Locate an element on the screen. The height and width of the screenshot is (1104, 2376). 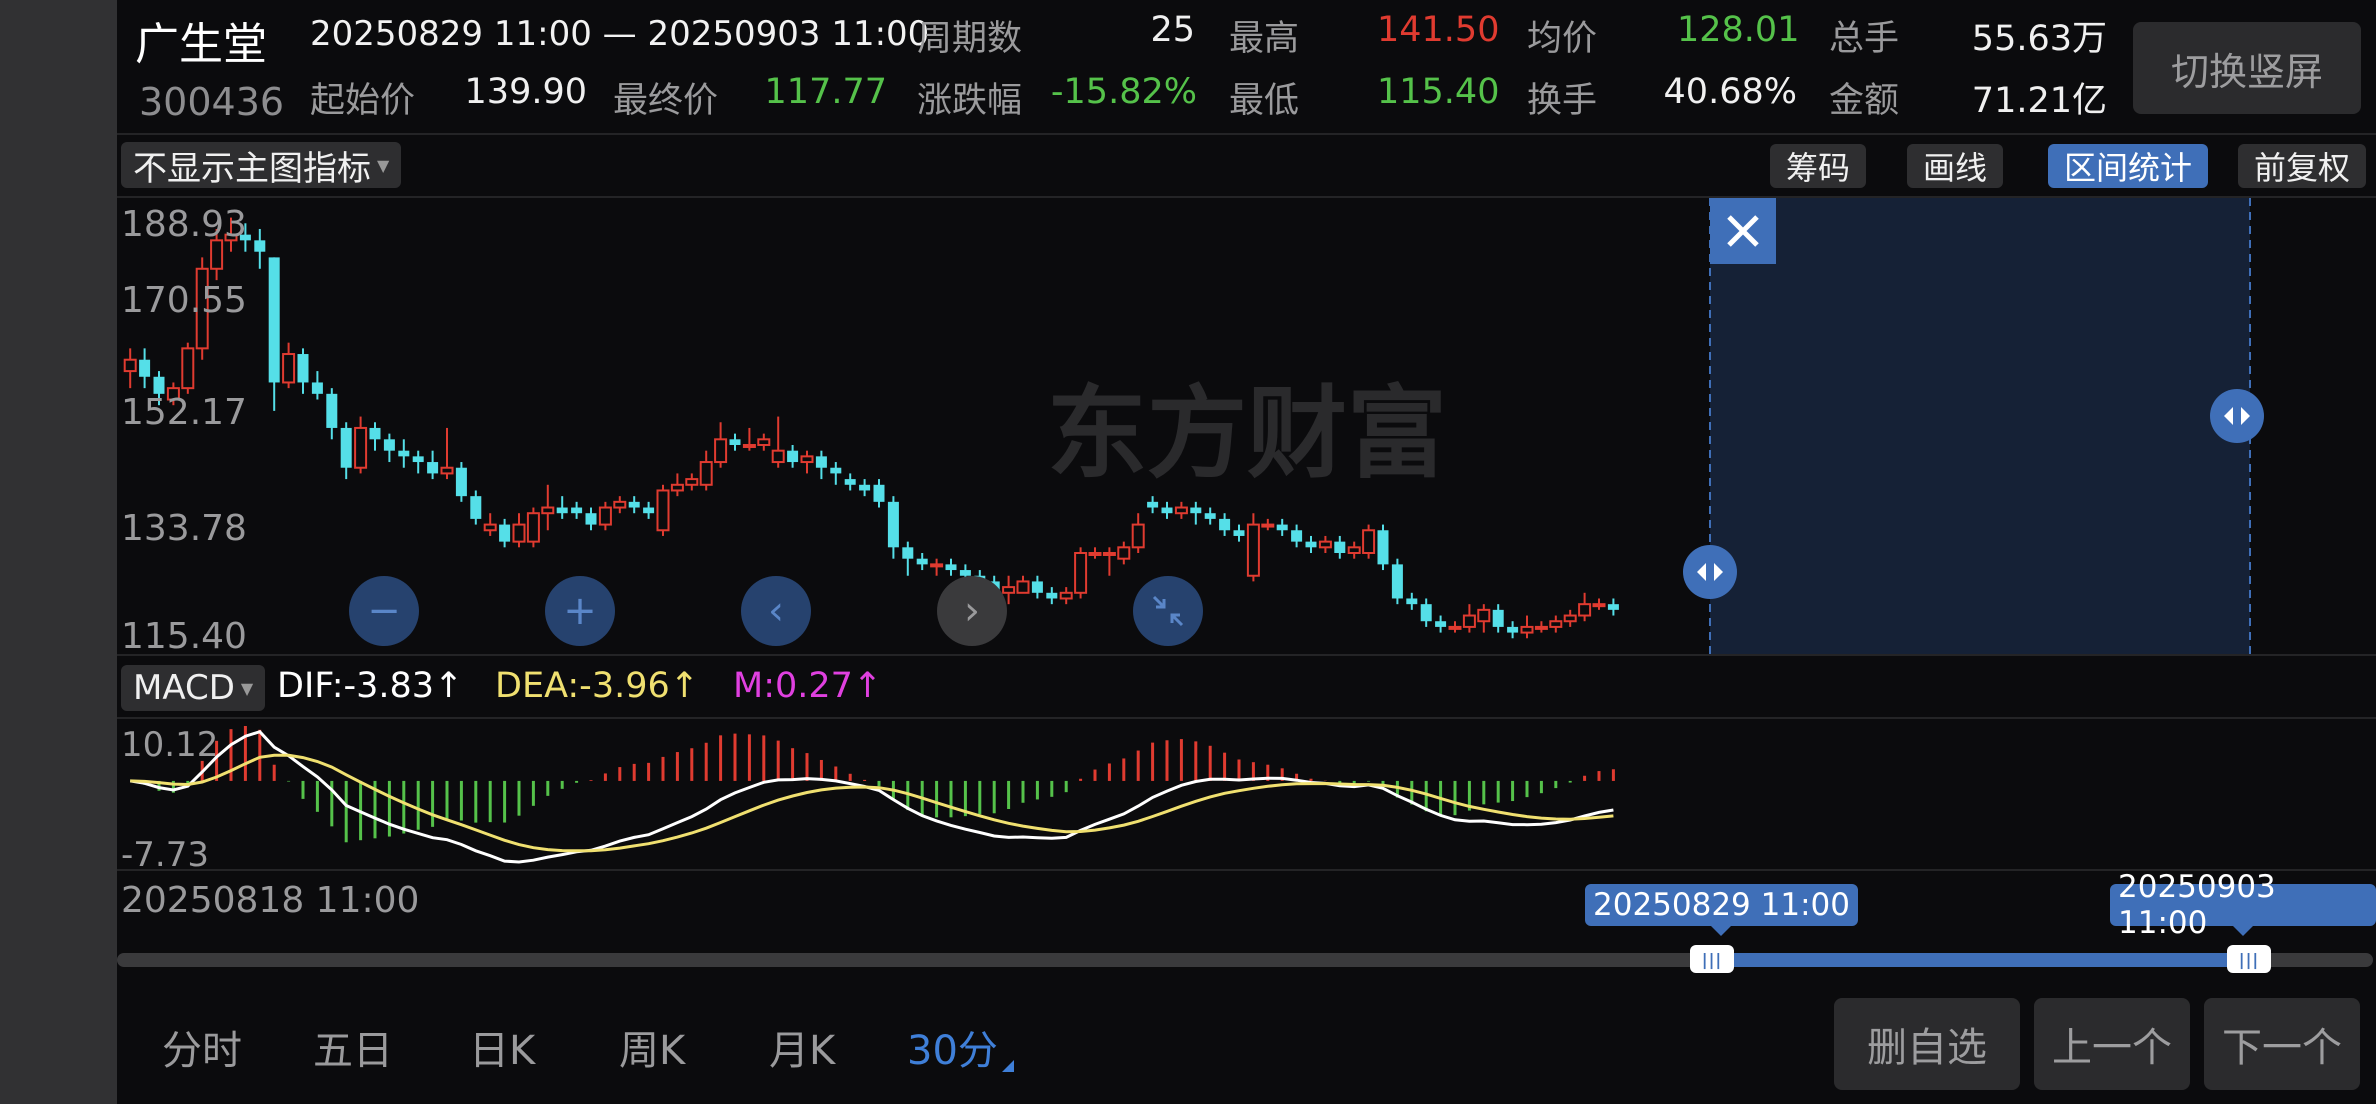
chips-button: 筹码 is located at coordinates (1818, 166).